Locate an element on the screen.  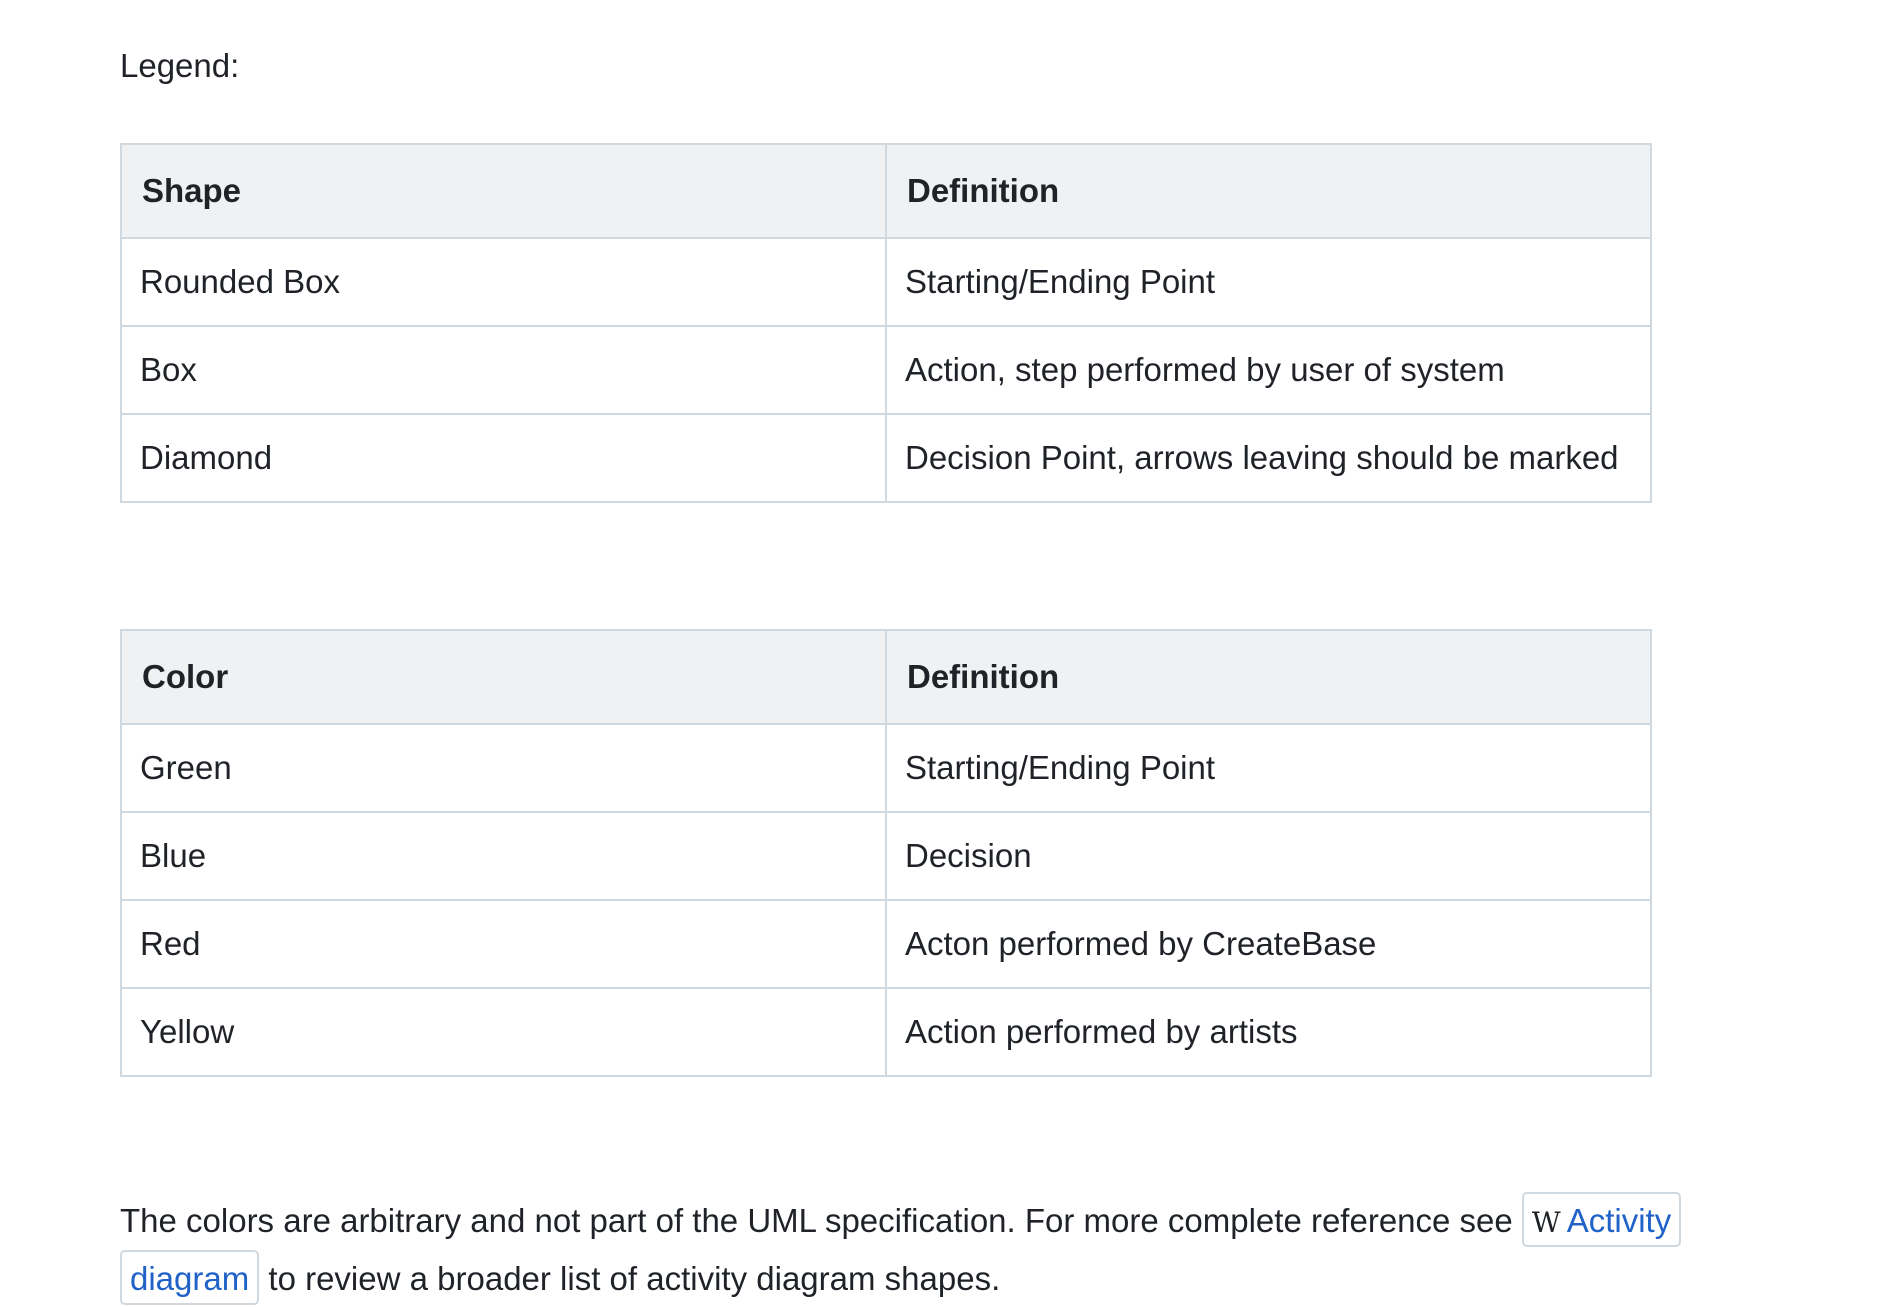
table-row: Rounded Box Starting/Ending Point is located at coordinates (886, 282).